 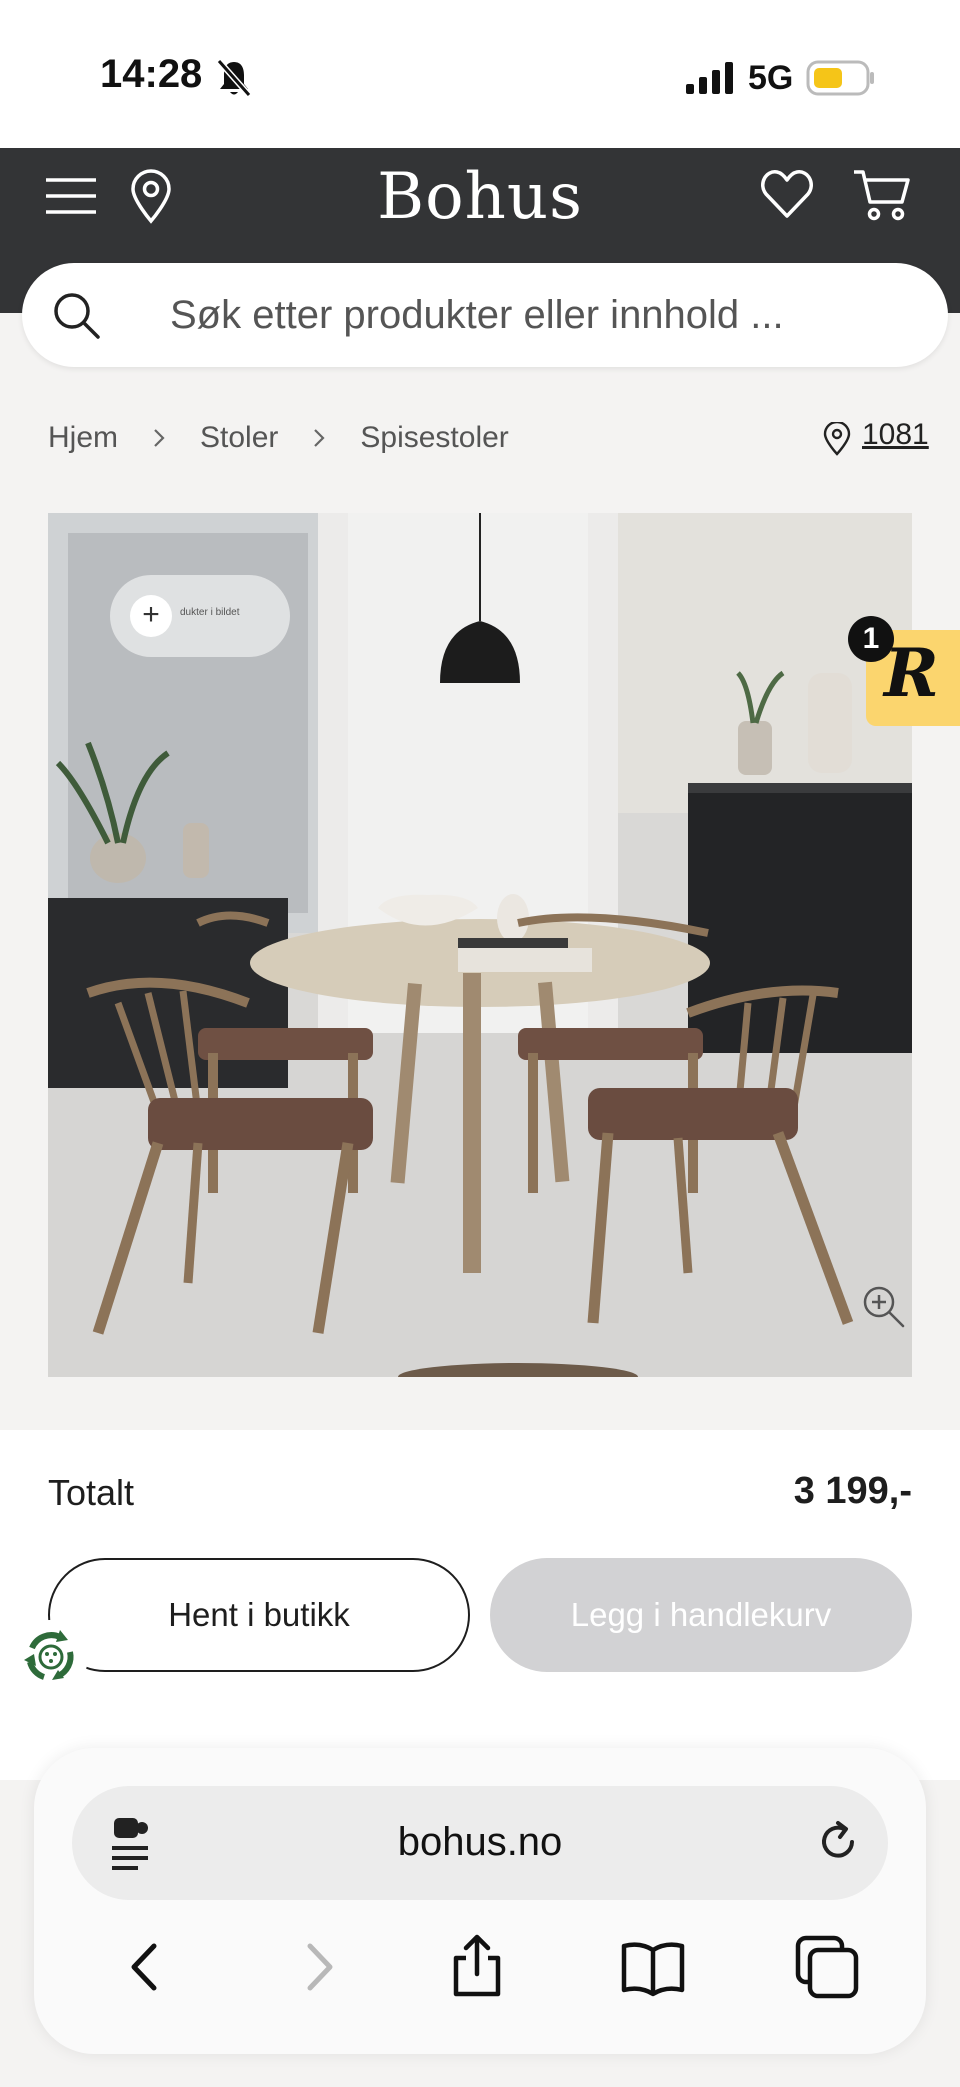 I want to click on cart-icon, so click(x=882, y=195).